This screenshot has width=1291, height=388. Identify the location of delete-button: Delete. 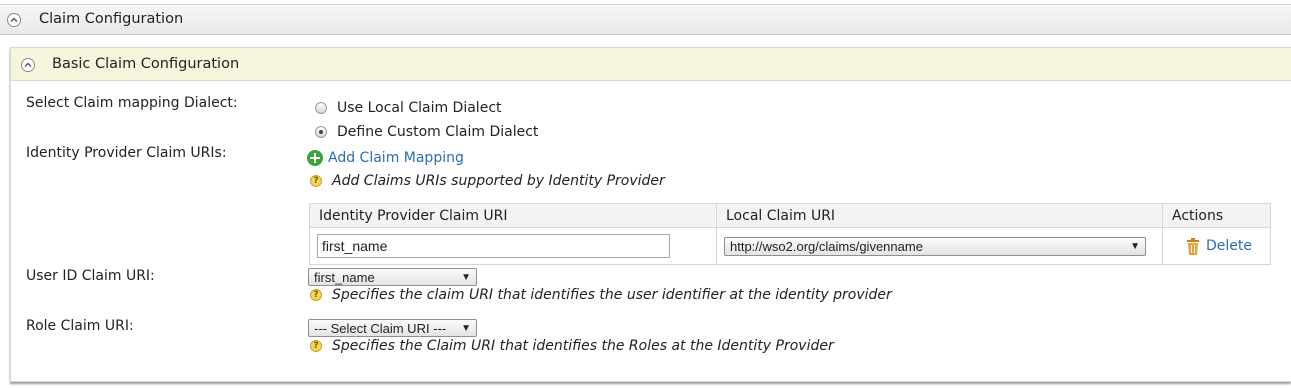
(1216, 246).